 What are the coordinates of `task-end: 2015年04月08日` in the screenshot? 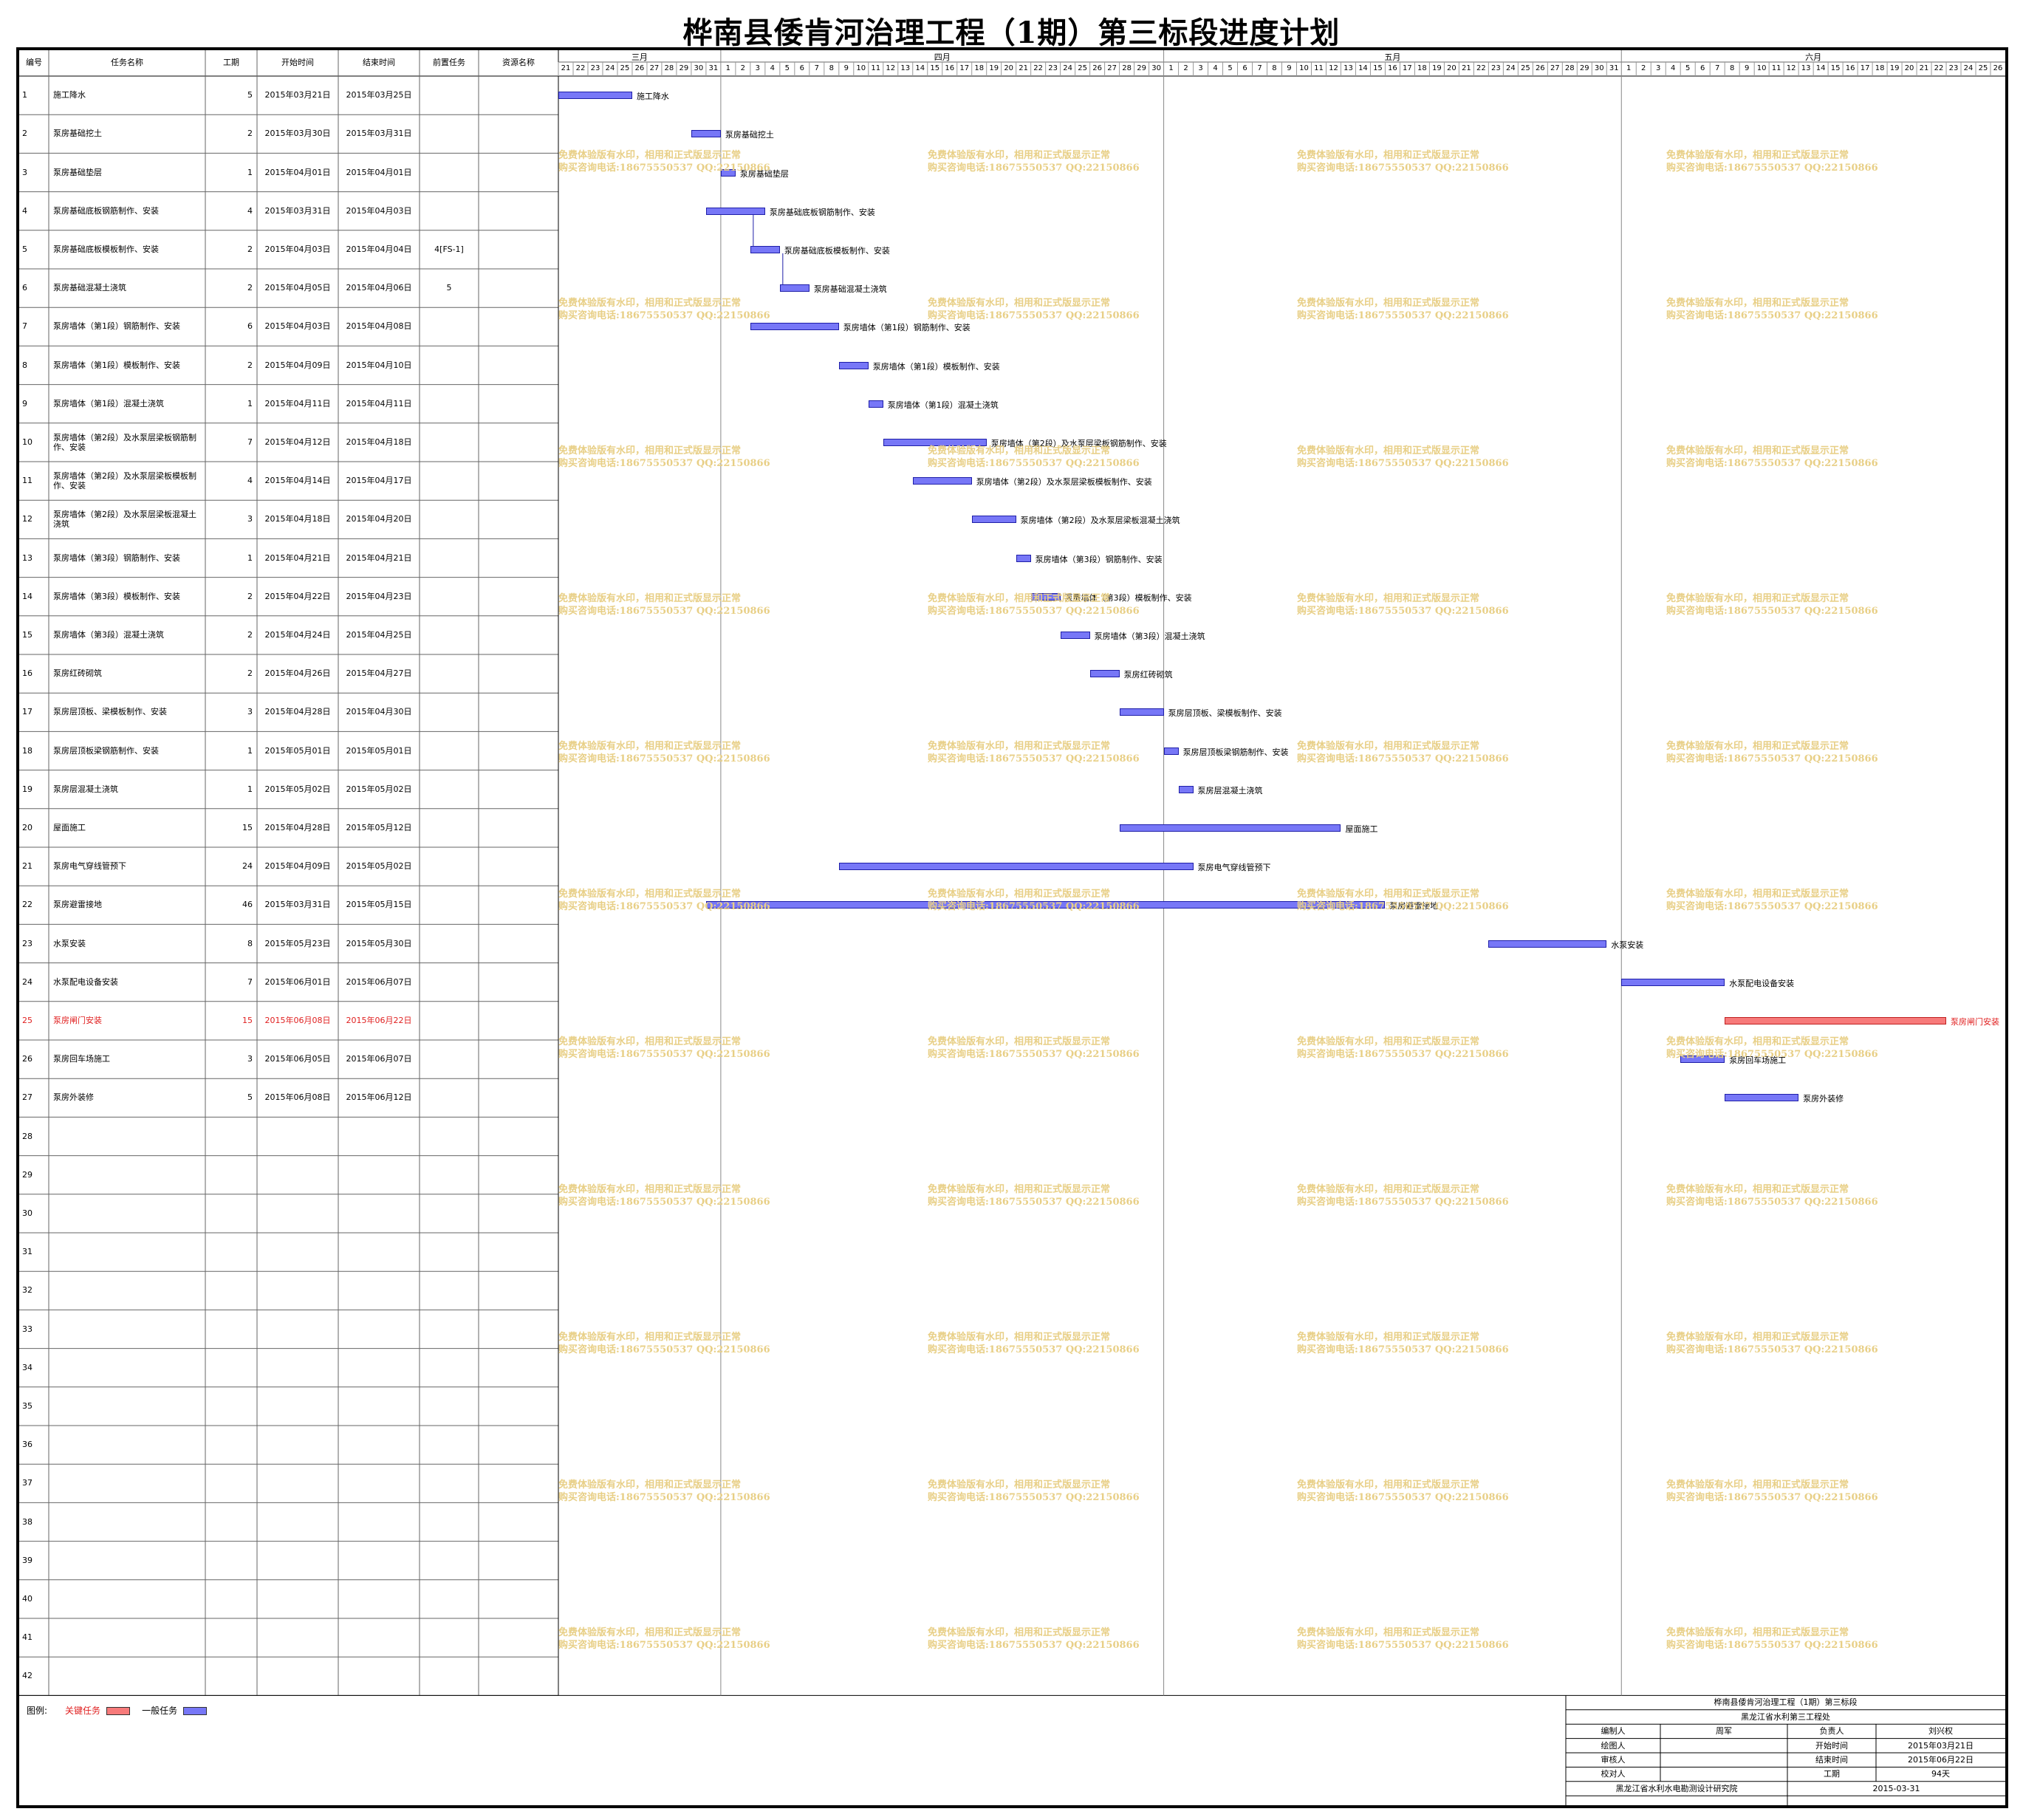 It's located at (379, 326).